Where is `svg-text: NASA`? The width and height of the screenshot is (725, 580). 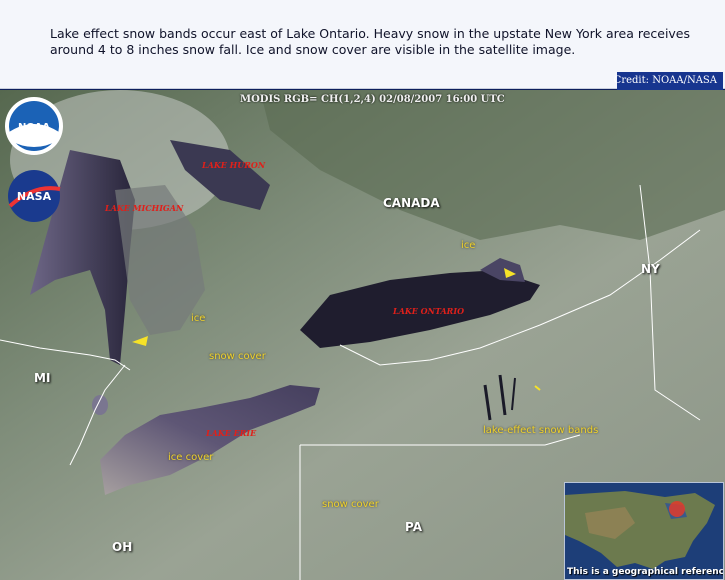
svg-text: NASA is located at coordinates (34, 196).